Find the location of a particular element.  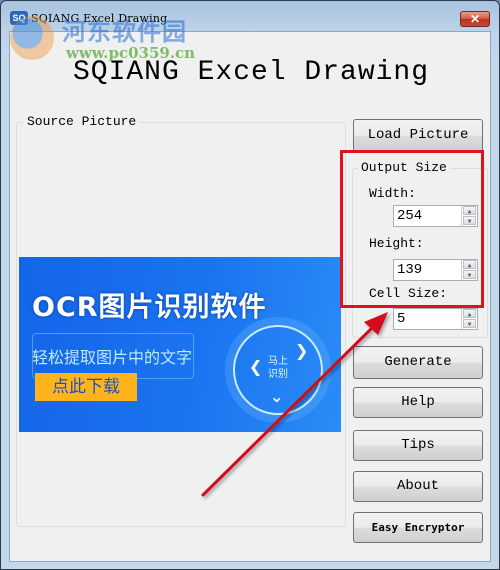

watermark-url: www.pc0359.cn is located at coordinates (131, 53).